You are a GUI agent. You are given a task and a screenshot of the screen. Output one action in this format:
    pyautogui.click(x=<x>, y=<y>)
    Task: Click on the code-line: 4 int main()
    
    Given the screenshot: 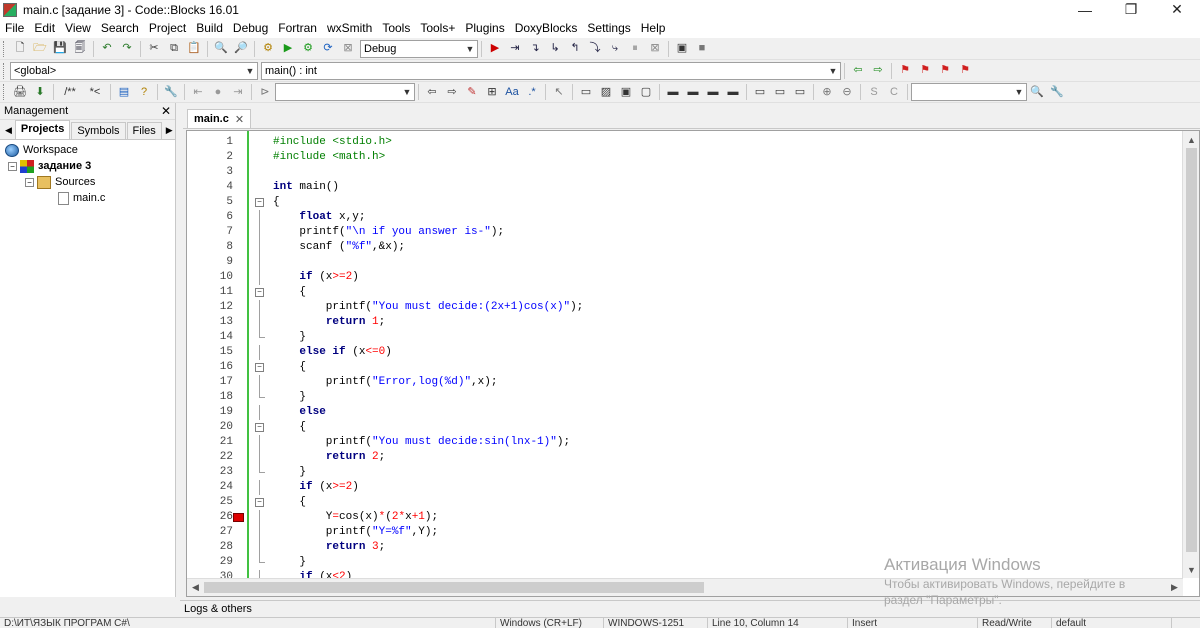 What is the action you would take?
    pyautogui.click(x=712, y=187)
    